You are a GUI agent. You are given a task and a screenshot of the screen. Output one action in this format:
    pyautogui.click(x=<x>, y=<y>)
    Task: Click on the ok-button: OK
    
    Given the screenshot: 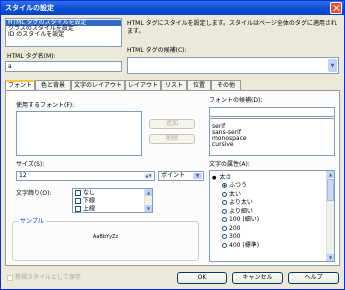 What is the action you would take?
    pyautogui.click(x=202, y=278)
    